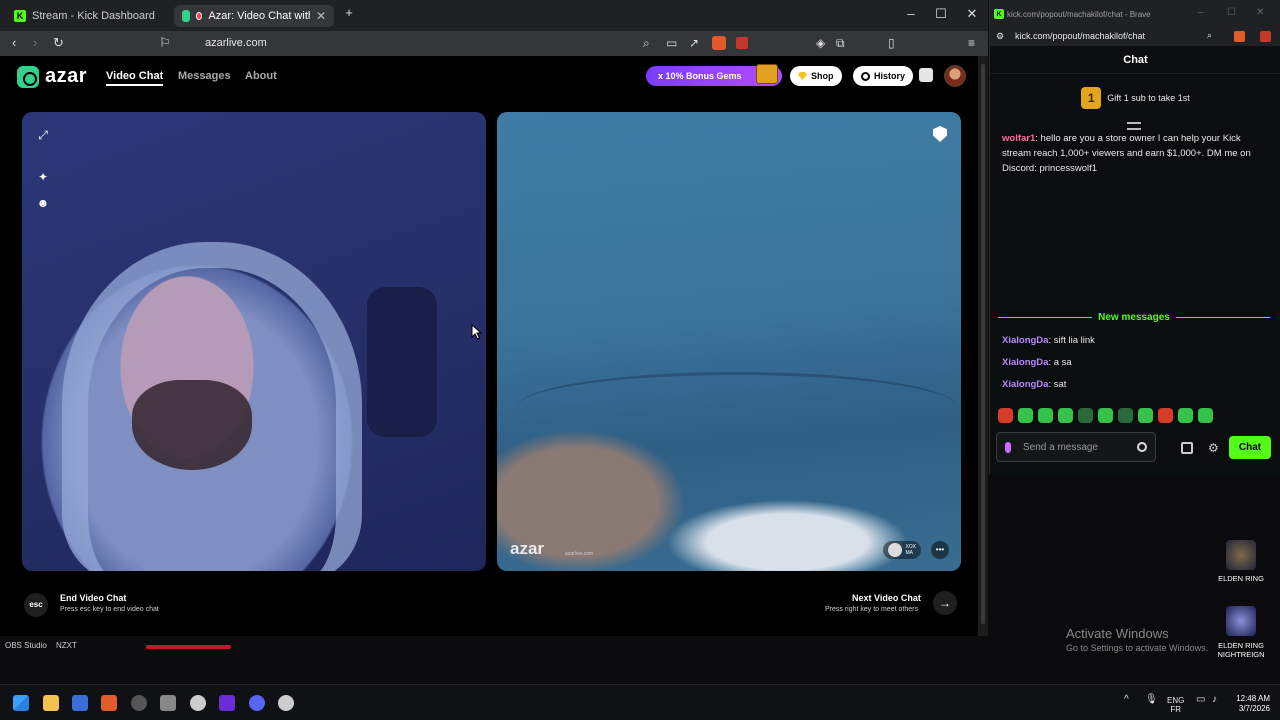 Image resolution: width=1280 pixels, height=720 pixels. What do you see at coordinates (43, 177) in the screenshot?
I see `magic-wand-icon: ✦` at bounding box center [43, 177].